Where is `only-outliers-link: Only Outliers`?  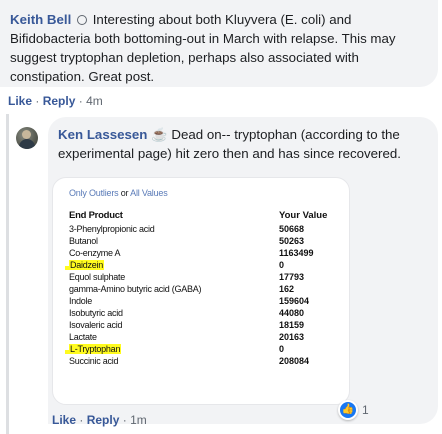
only-outliers-link: Only Outliers is located at coordinates (94, 193).